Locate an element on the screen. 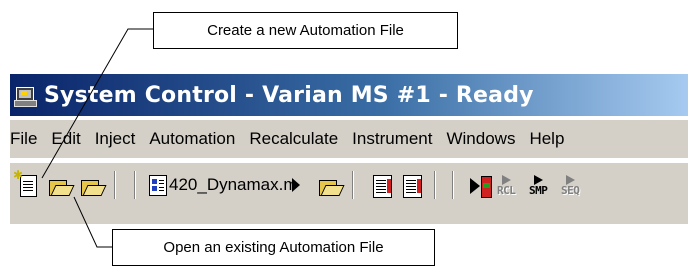 The width and height of the screenshot is (688, 267). recalculate-icon: RCL is located at coordinates (511, 187).